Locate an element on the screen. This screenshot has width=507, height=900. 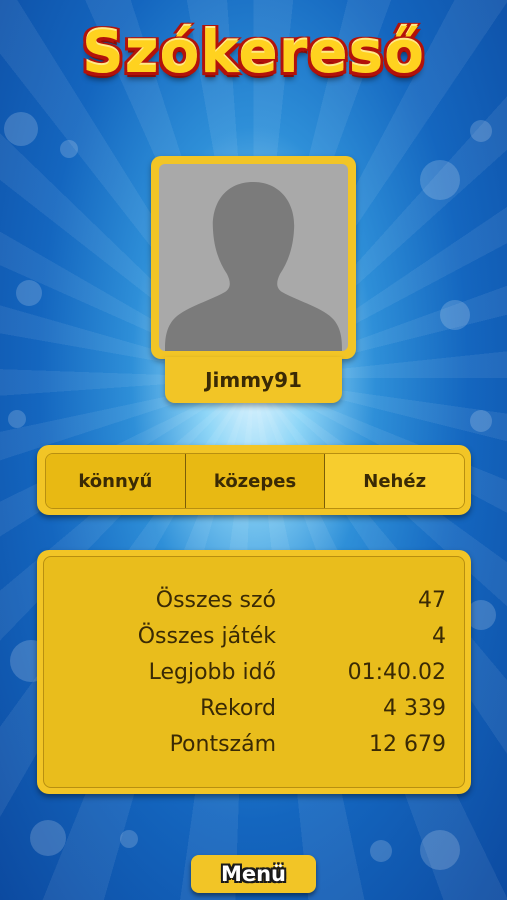
stat-row-best-time: Legjobb idő 01:40.02 is located at coordinates (254, 678).